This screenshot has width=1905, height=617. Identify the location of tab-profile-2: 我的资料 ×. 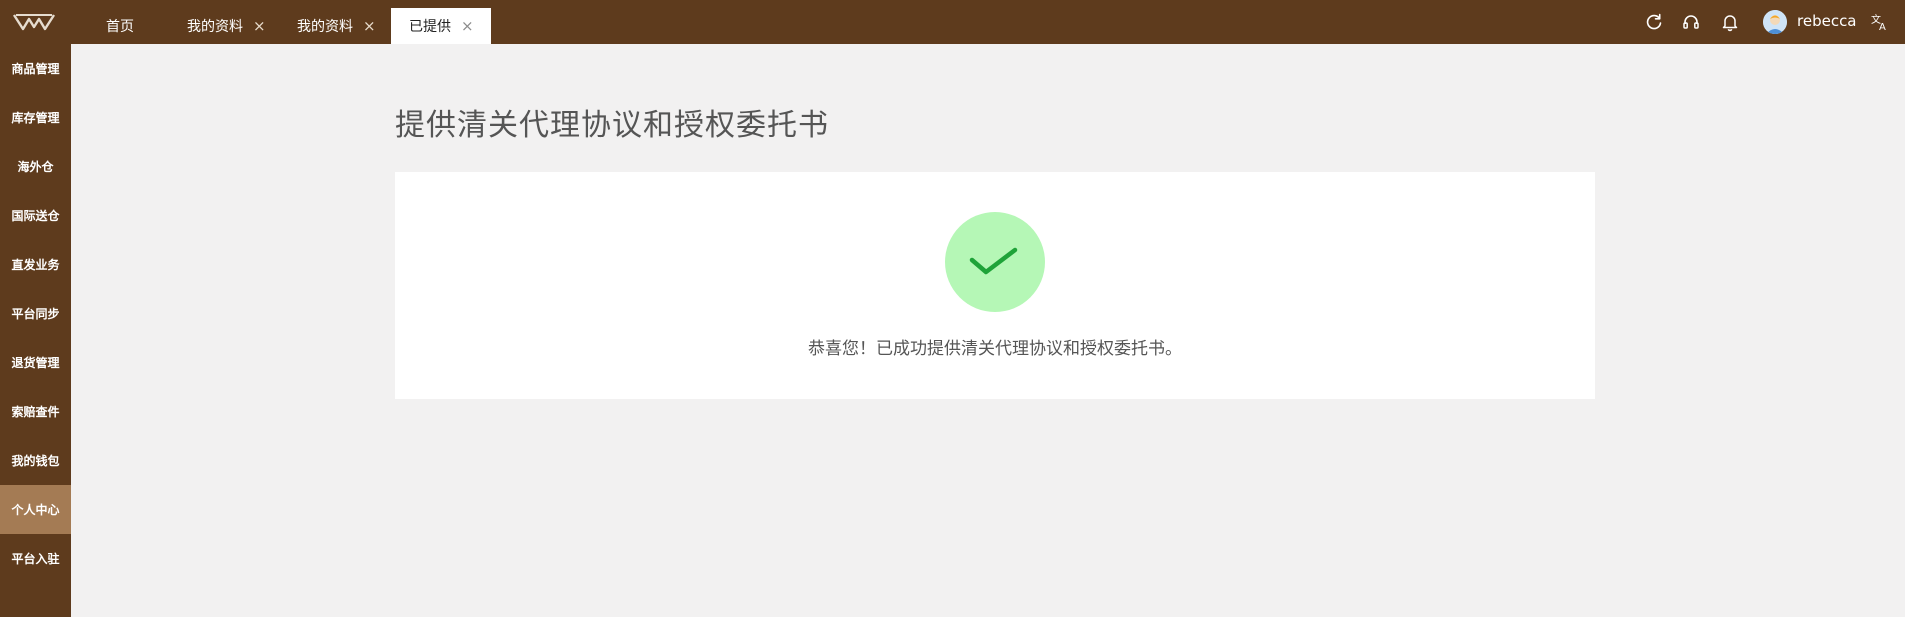
(342, 26).